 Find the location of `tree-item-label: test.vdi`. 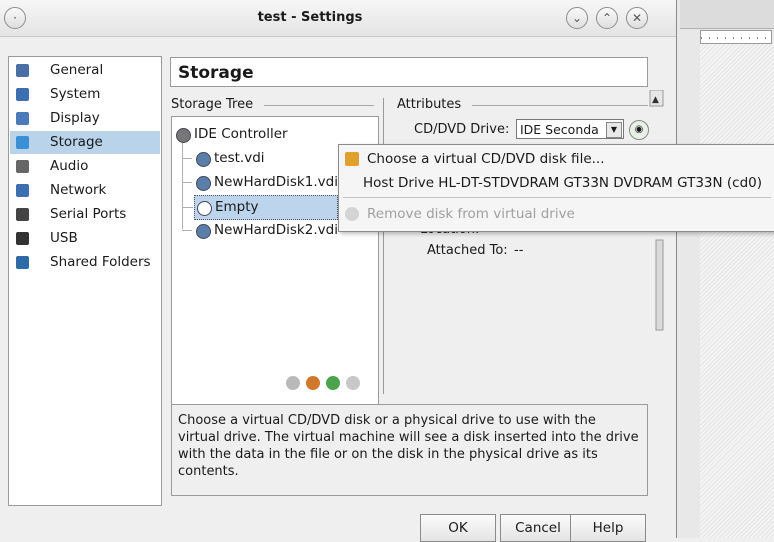

tree-item-label: test.vdi is located at coordinates (239, 158).